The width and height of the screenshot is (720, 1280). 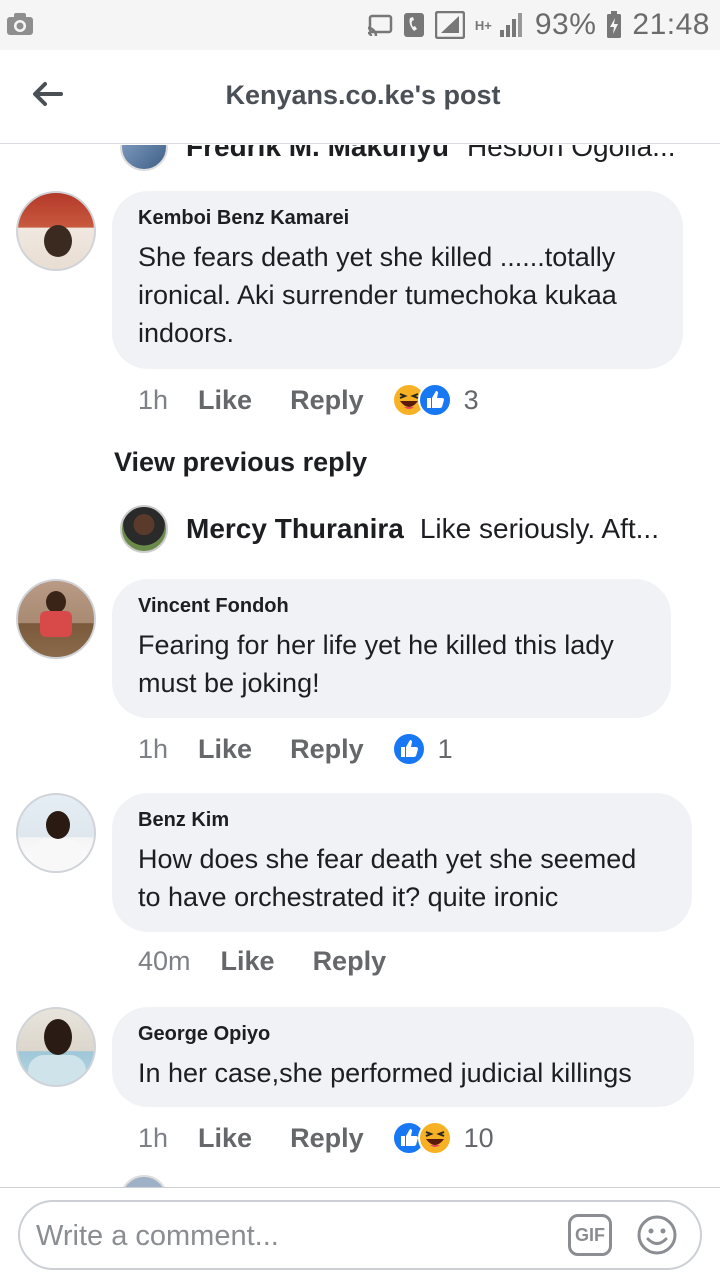 I want to click on reaction-summary: 1, so click(x=422, y=749).